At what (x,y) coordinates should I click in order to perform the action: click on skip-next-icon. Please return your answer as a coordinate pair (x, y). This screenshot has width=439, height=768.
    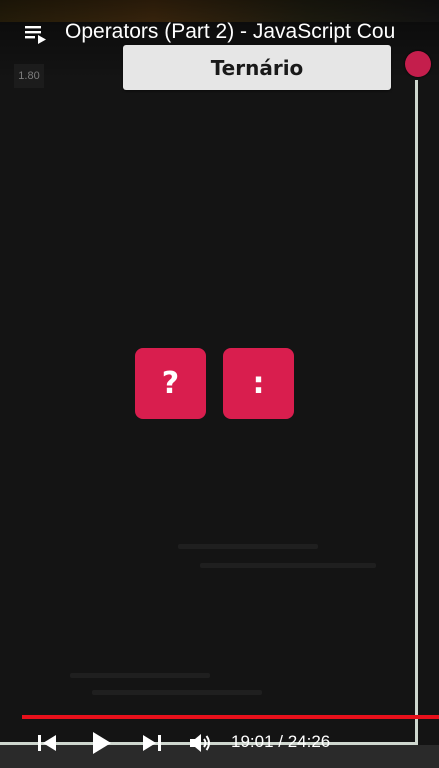
    Looking at the image, I should click on (152, 743).